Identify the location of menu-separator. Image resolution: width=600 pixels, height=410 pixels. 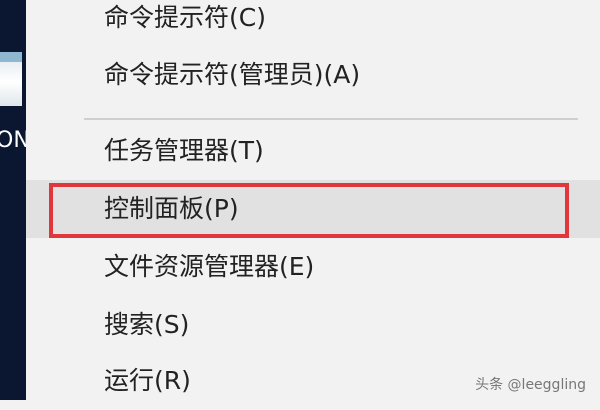
(331, 119).